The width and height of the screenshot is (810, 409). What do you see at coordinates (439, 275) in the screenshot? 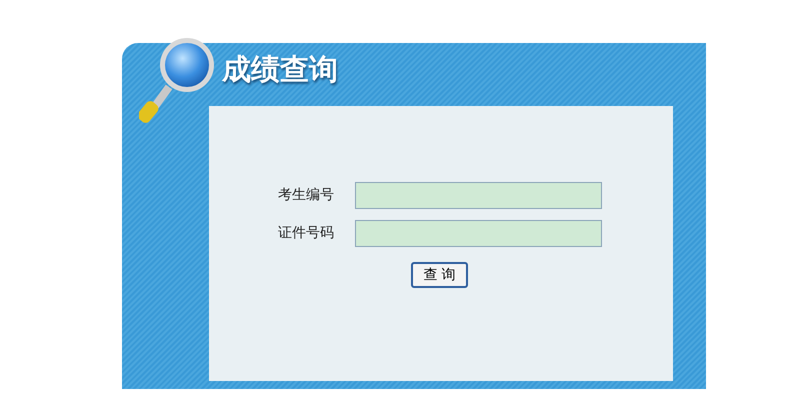
I see `query-button: 查 询` at bounding box center [439, 275].